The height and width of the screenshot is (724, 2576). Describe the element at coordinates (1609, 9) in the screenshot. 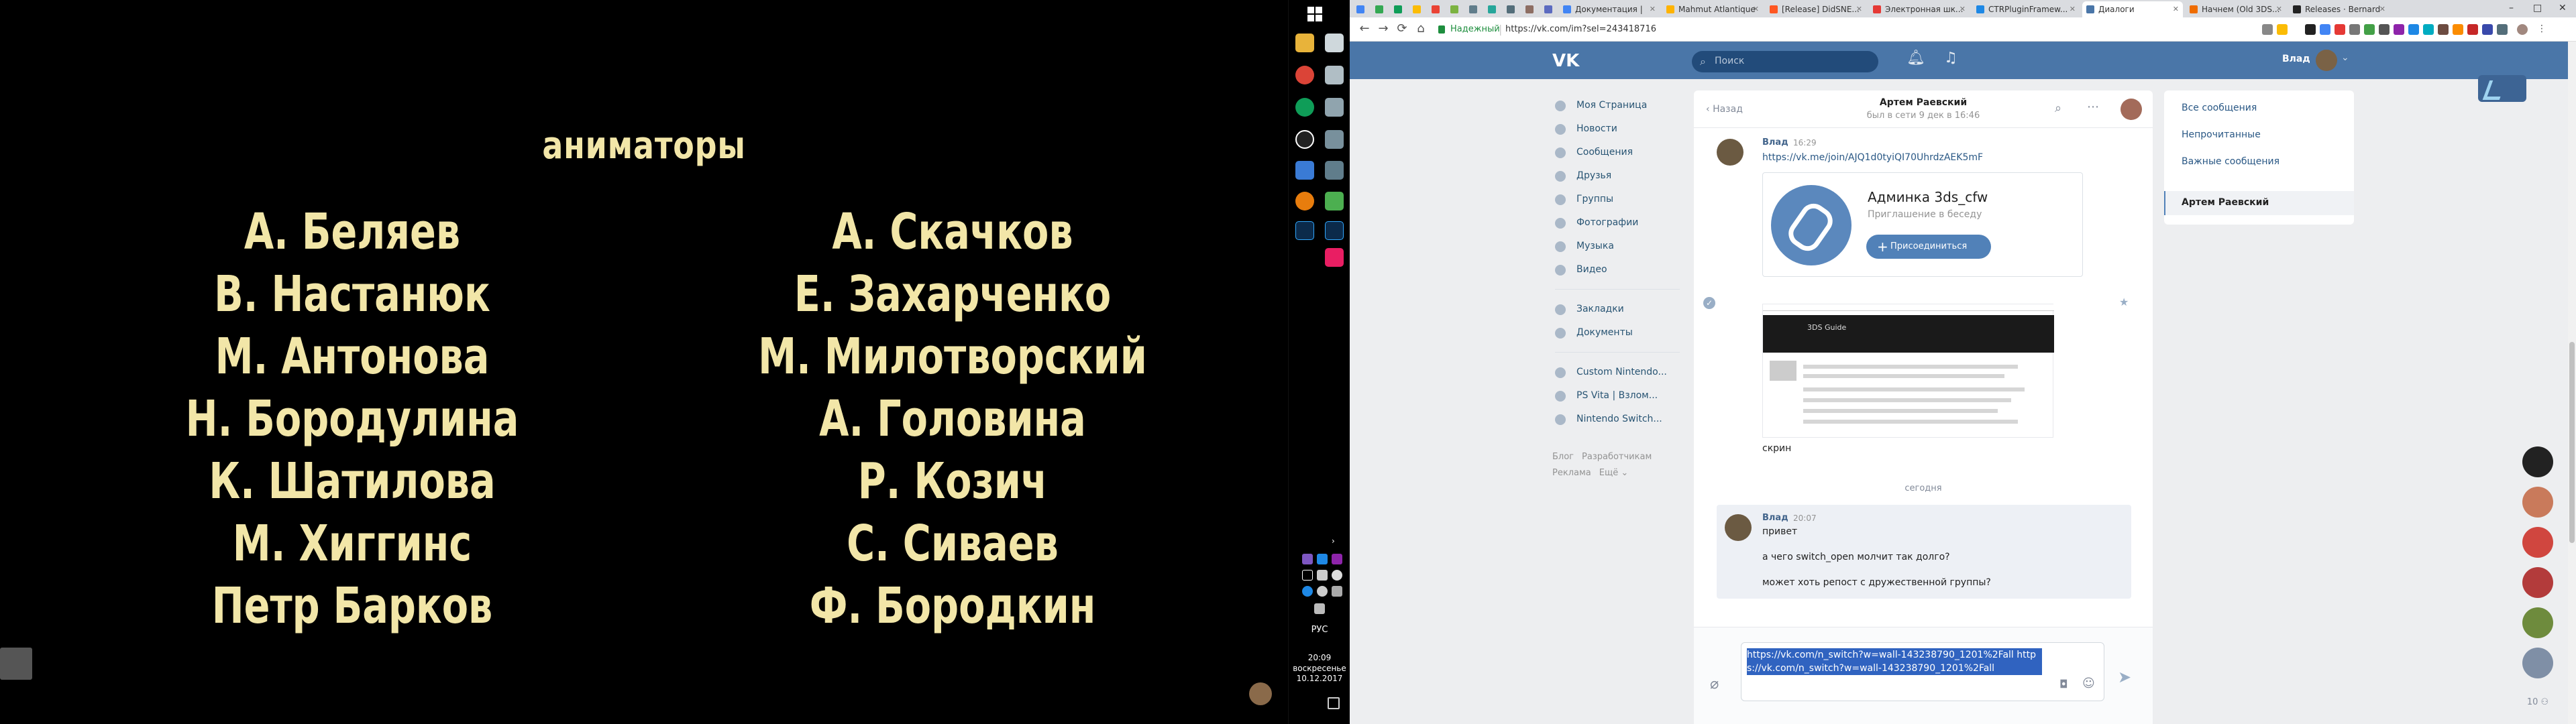

I see `browser-tab: Документация | ✕` at that location.